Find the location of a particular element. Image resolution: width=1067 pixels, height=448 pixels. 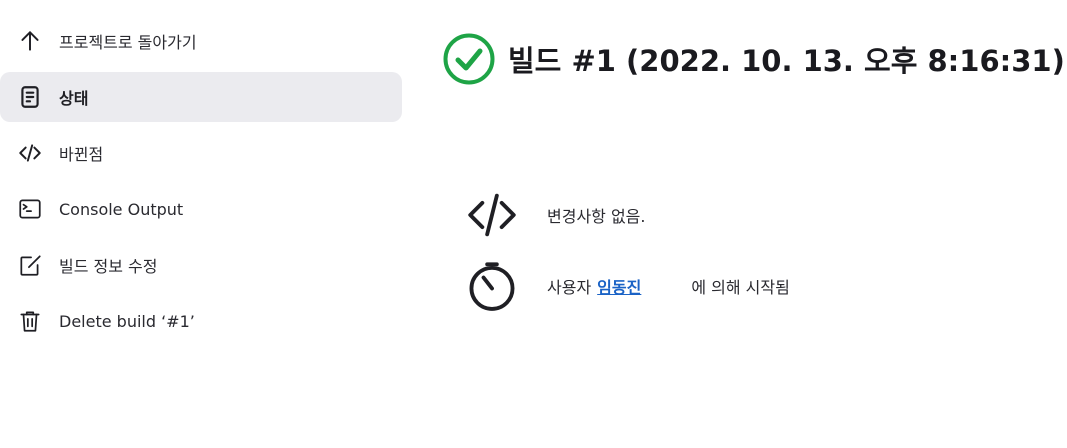

document-icon is located at coordinates (30, 97).